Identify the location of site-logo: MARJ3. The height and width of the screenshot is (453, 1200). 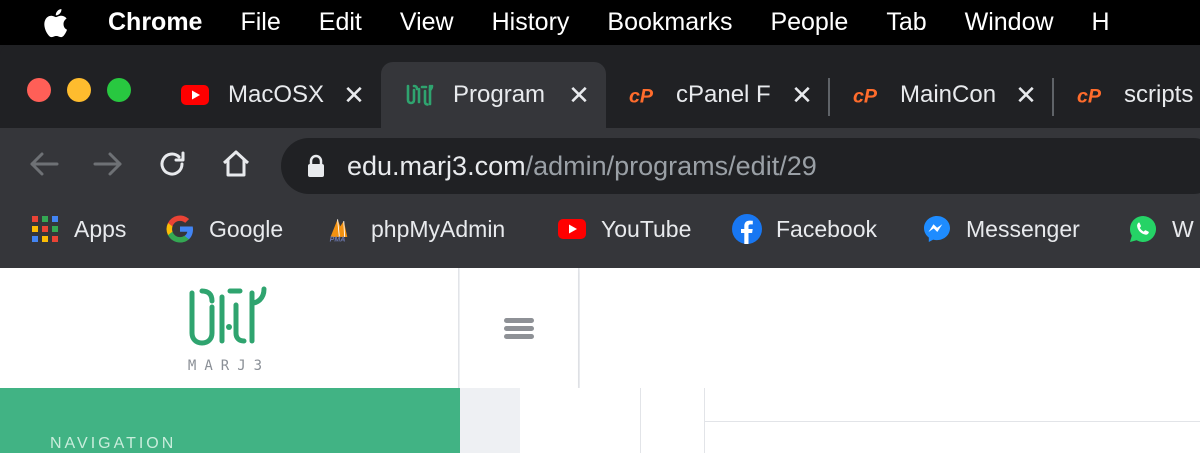
(229, 328).